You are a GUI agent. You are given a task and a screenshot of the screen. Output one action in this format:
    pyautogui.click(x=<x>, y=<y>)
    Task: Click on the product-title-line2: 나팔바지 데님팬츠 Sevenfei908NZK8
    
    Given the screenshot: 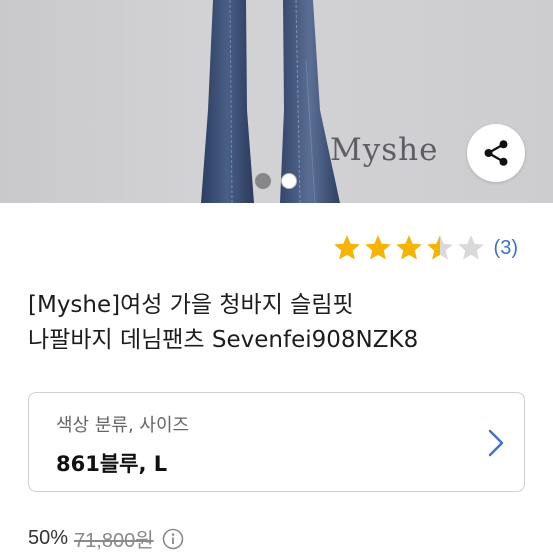 What is the action you would take?
    pyautogui.click(x=223, y=340)
    